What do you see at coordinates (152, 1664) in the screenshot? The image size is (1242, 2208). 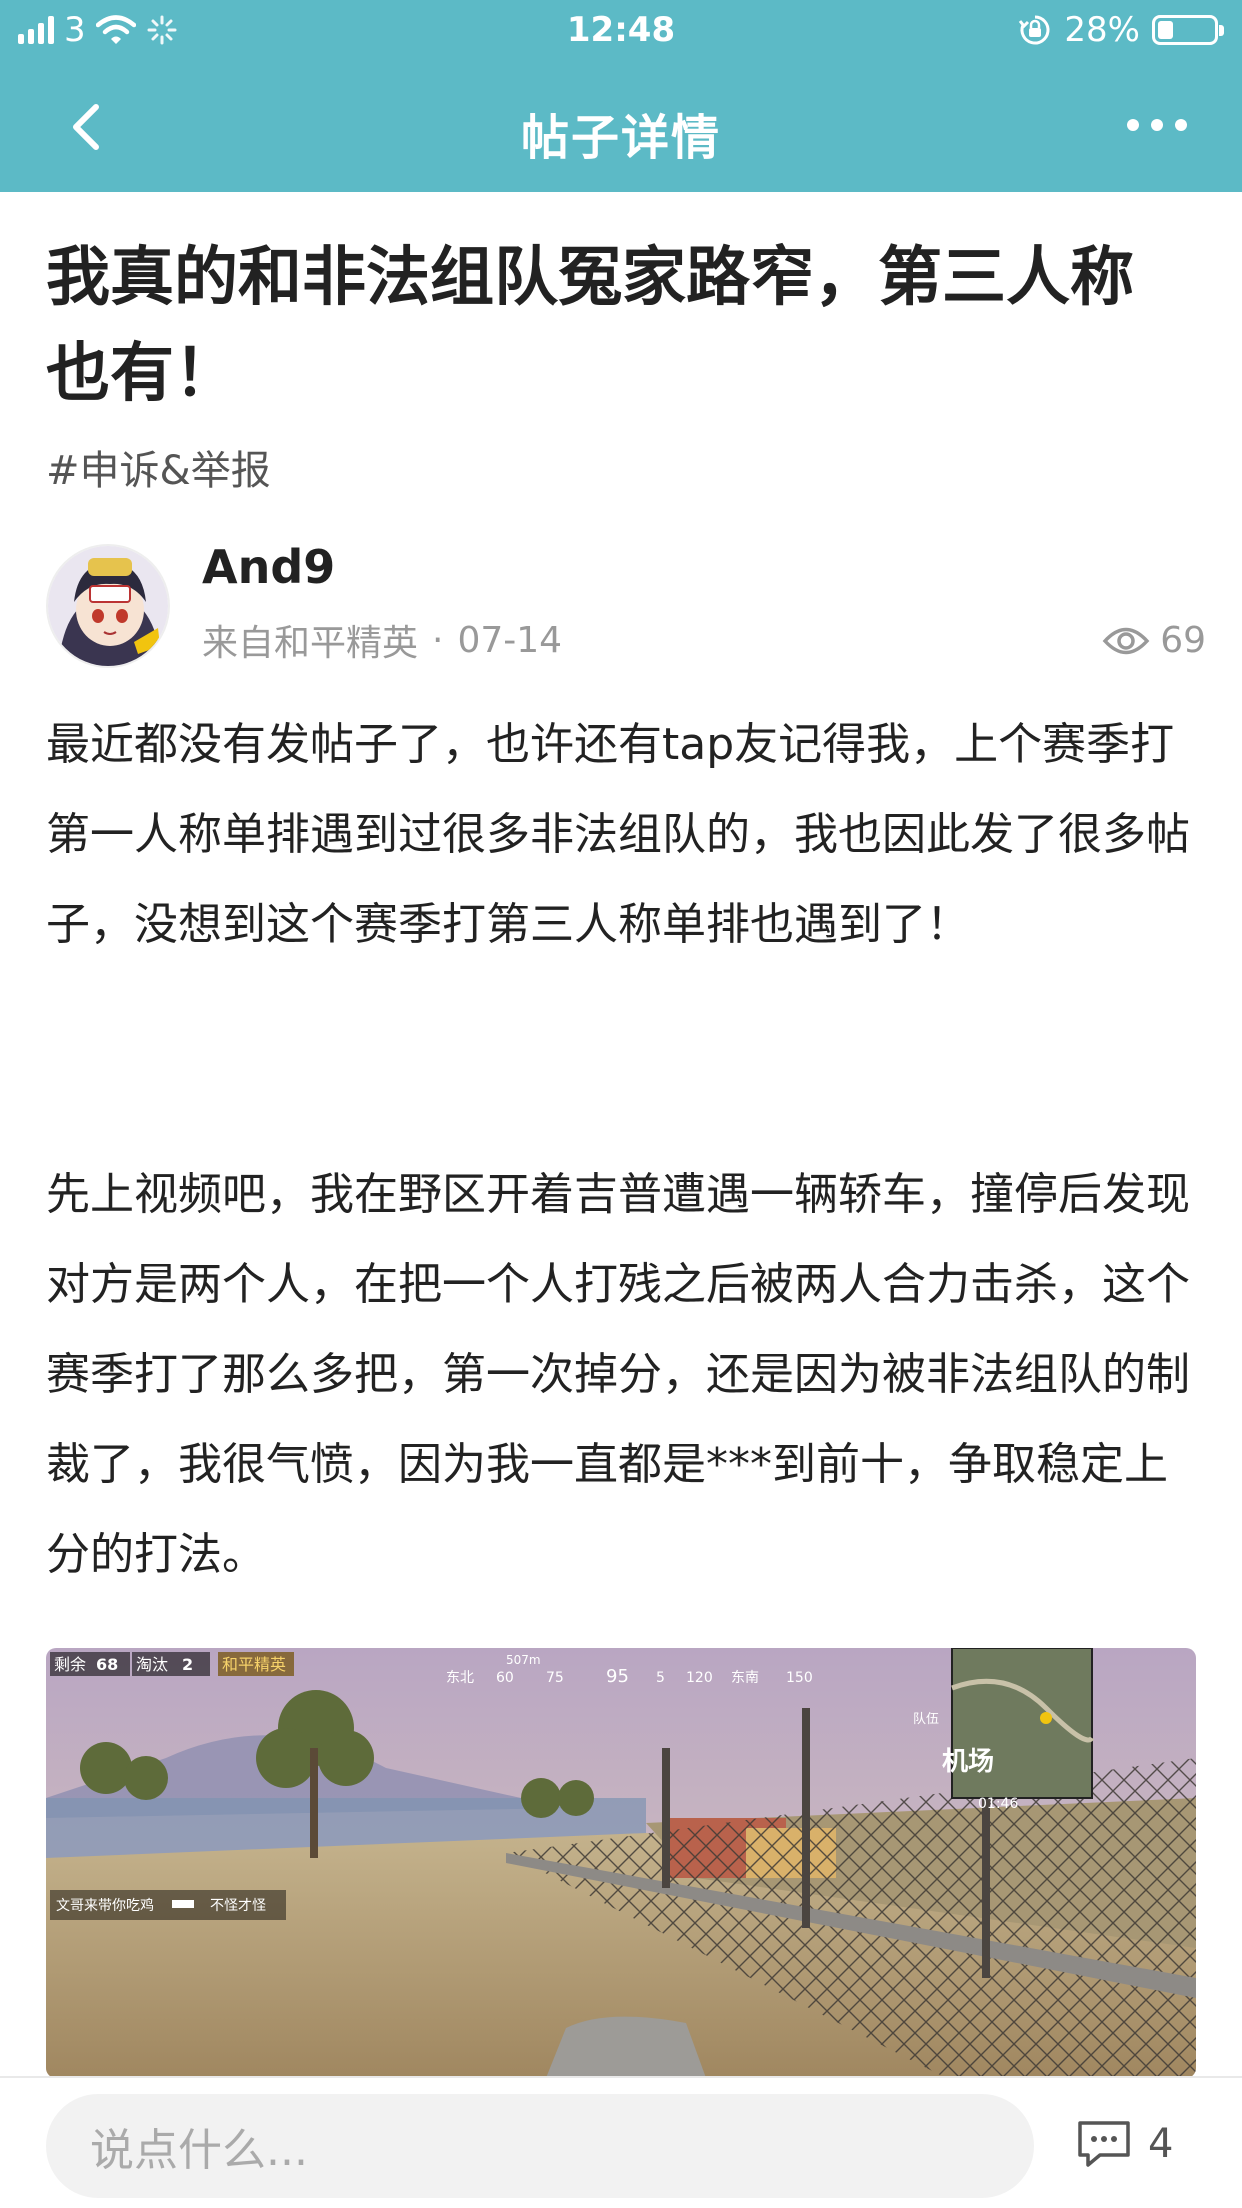 I see `hud-eliminated-label: 淘汰` at bounding box center [152, 1664].